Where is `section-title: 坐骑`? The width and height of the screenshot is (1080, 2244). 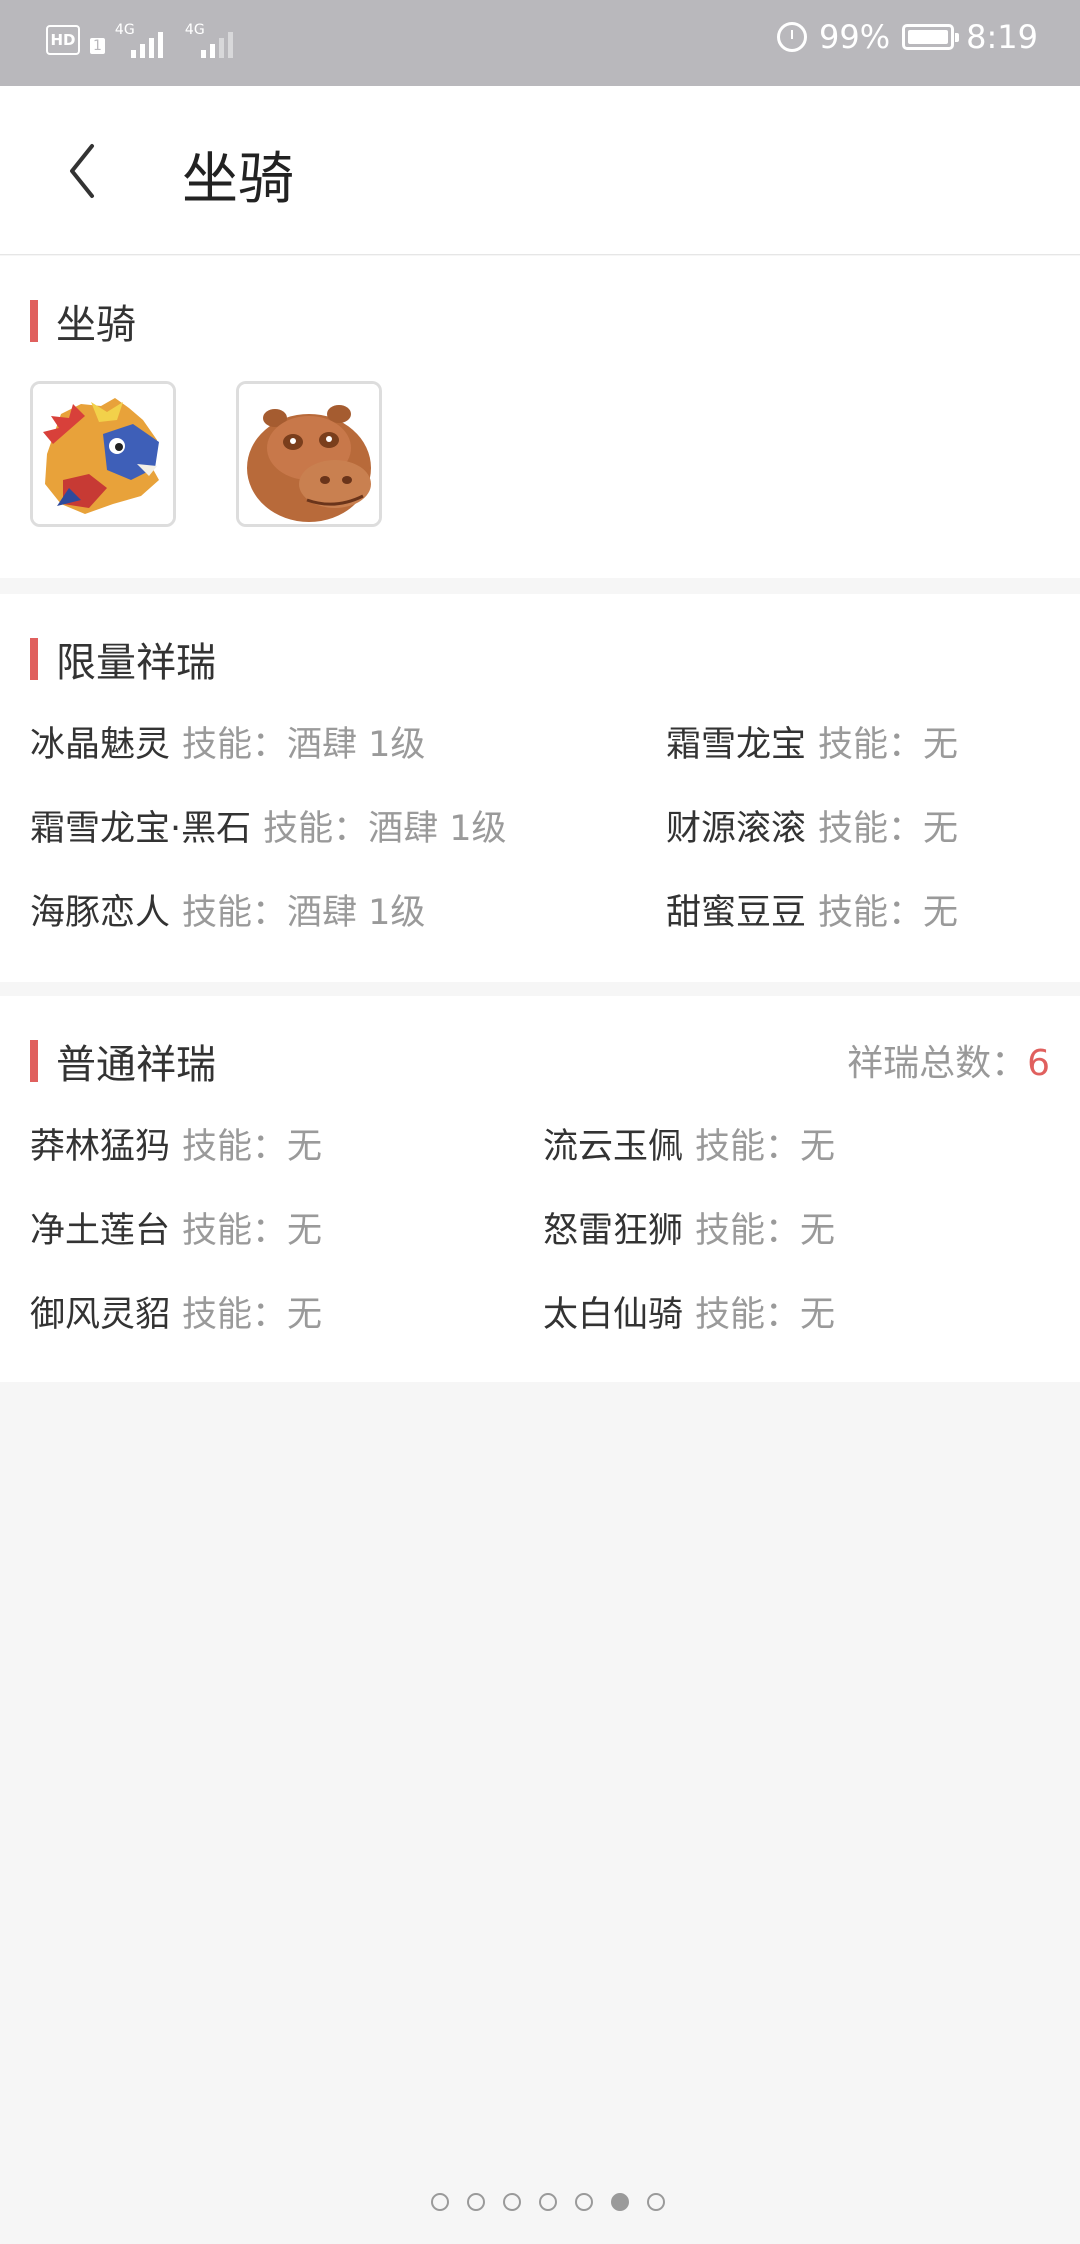 section-title: 坐骑 is located at coordinates (96, 325).